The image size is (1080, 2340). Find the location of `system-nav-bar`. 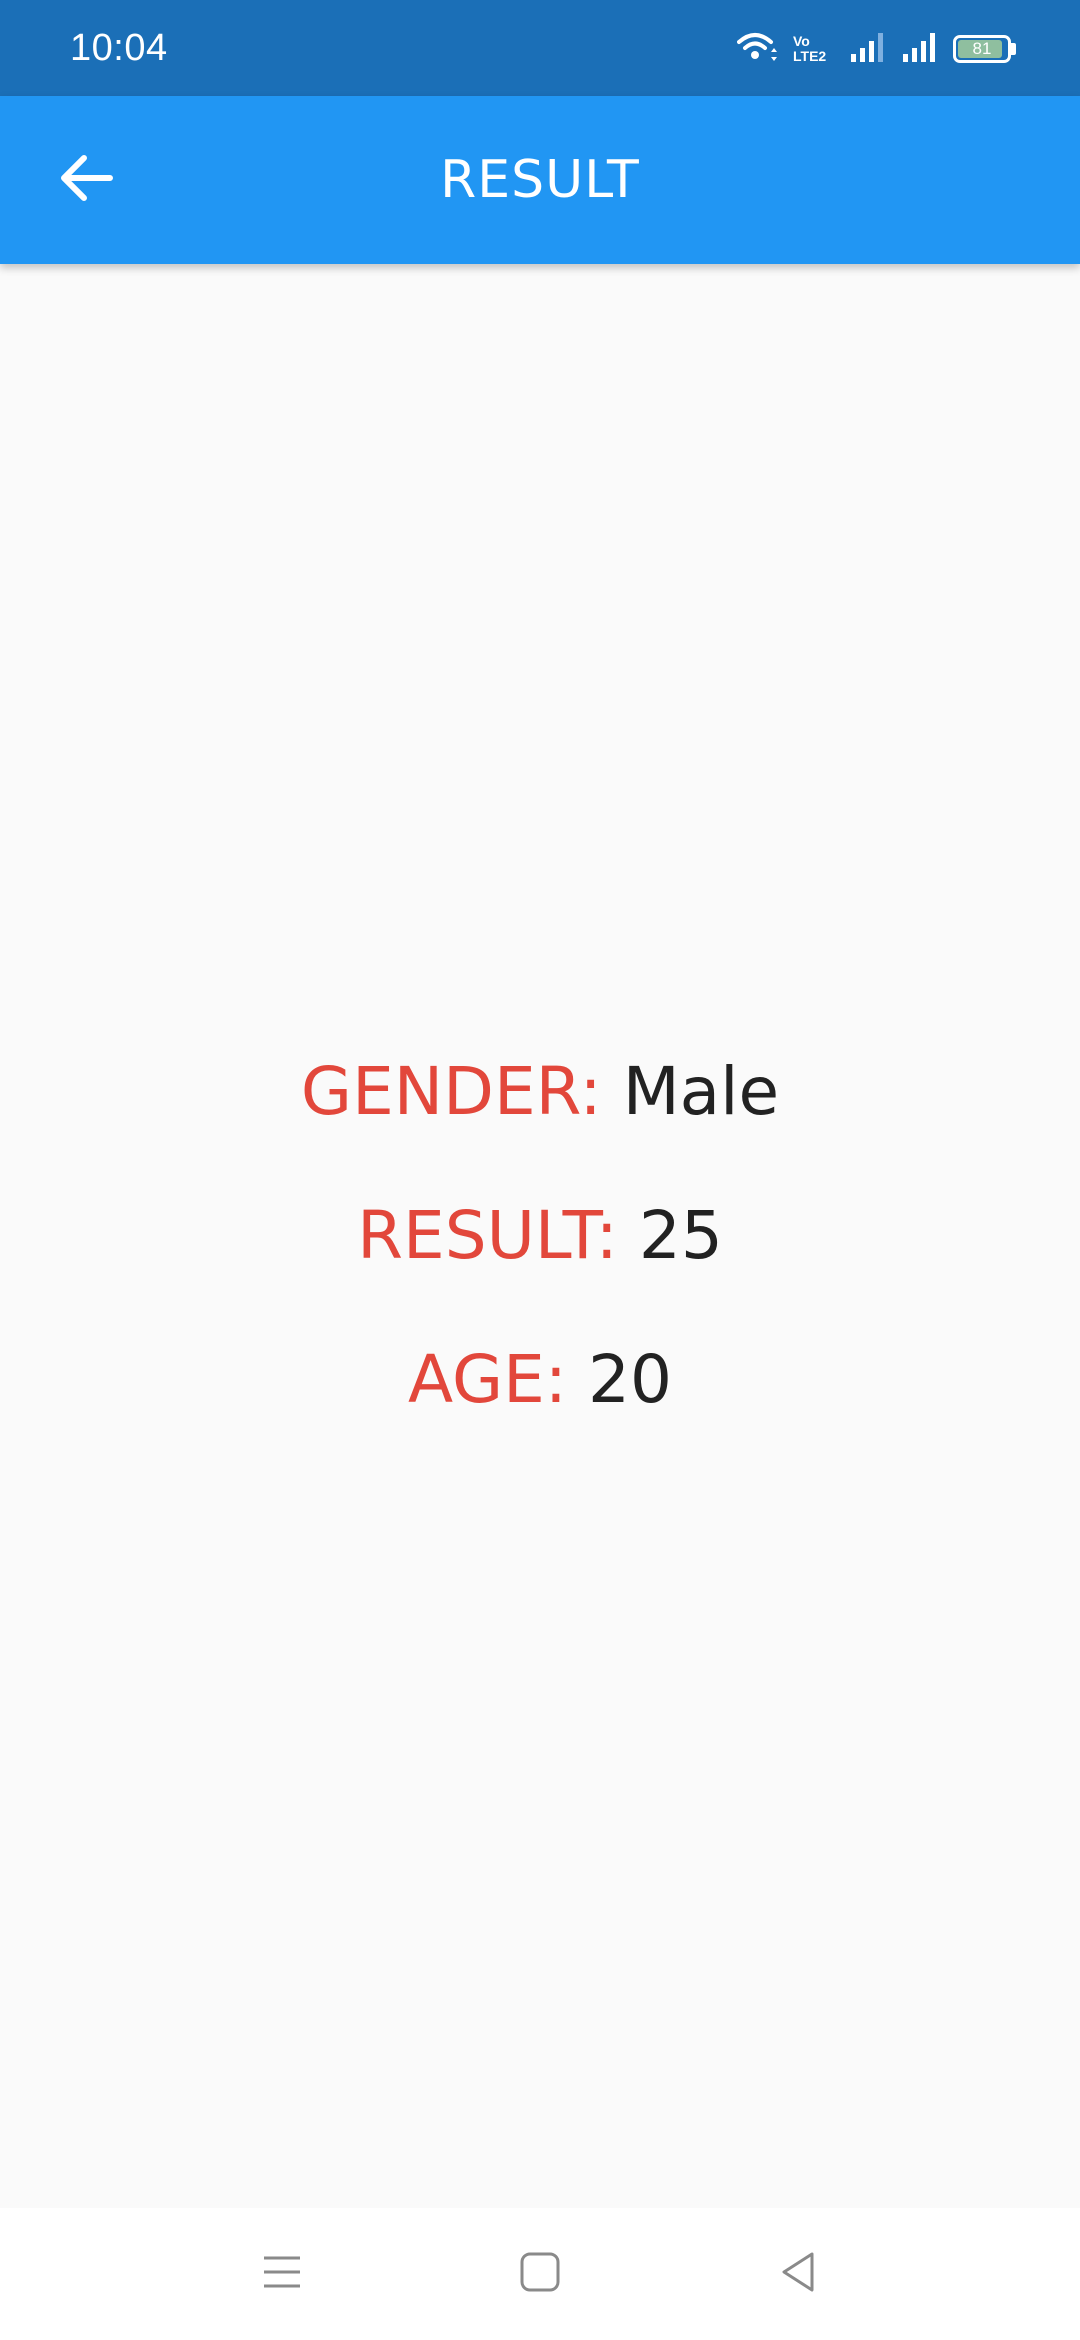

system-nav-bar is located at coordinates (540, 2274).